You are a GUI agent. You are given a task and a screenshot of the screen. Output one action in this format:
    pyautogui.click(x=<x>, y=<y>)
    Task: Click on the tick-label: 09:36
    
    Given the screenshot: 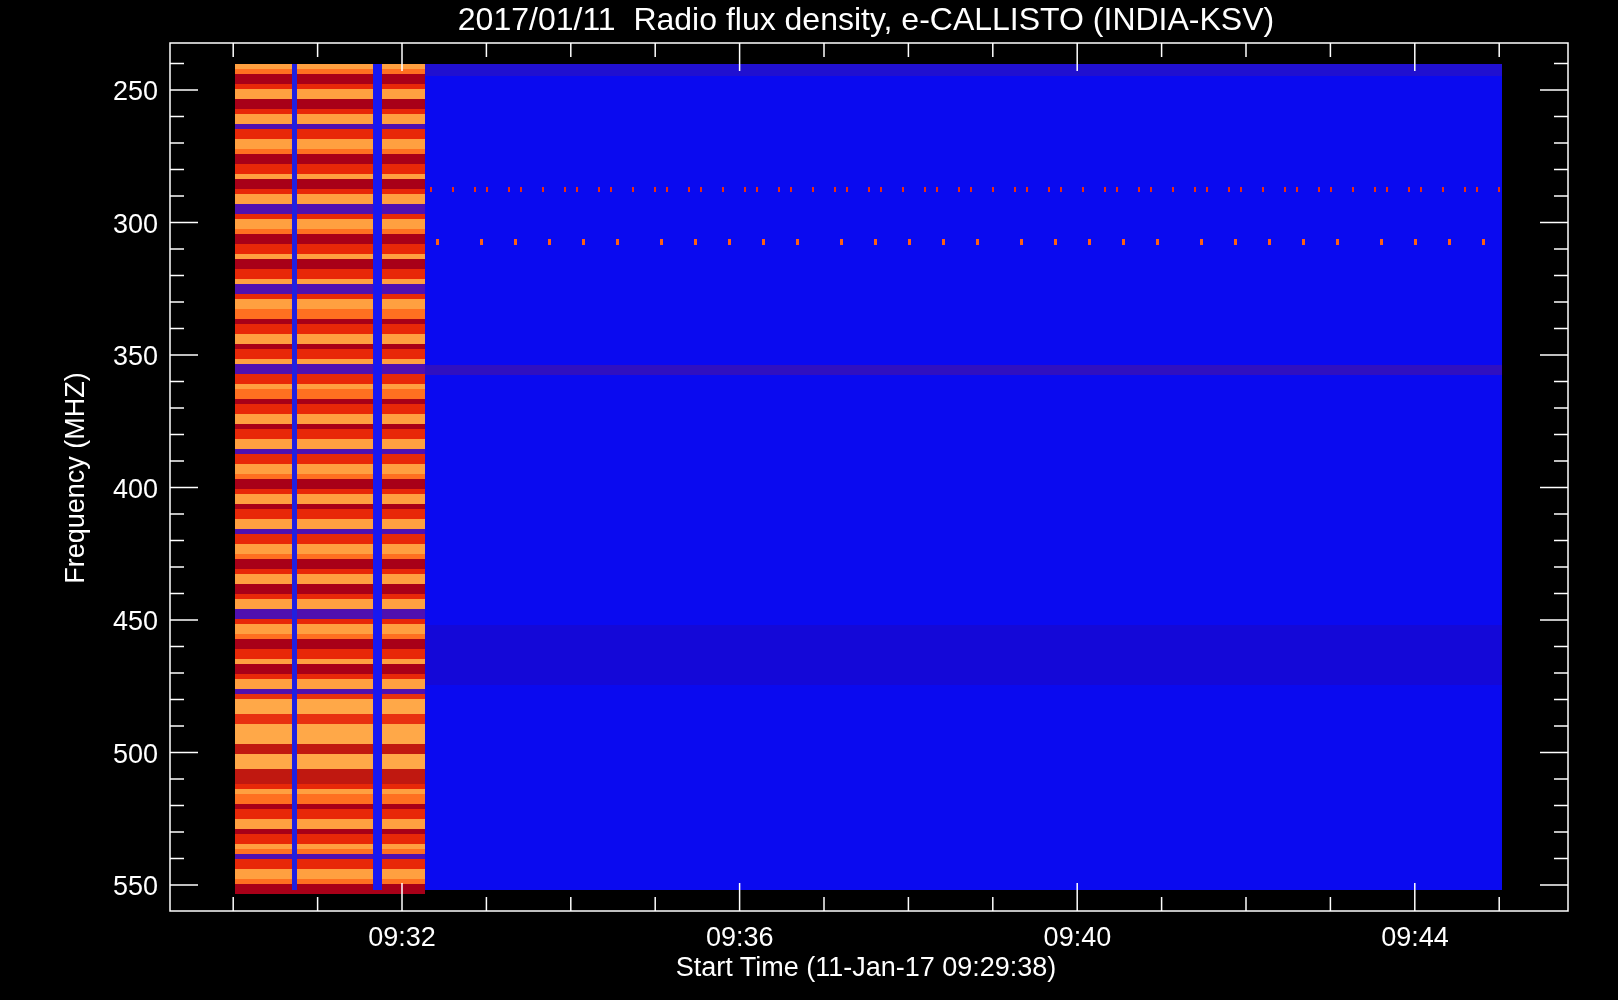 What is the action you would take?
    pyautogui.click(x=739, y=937)
    